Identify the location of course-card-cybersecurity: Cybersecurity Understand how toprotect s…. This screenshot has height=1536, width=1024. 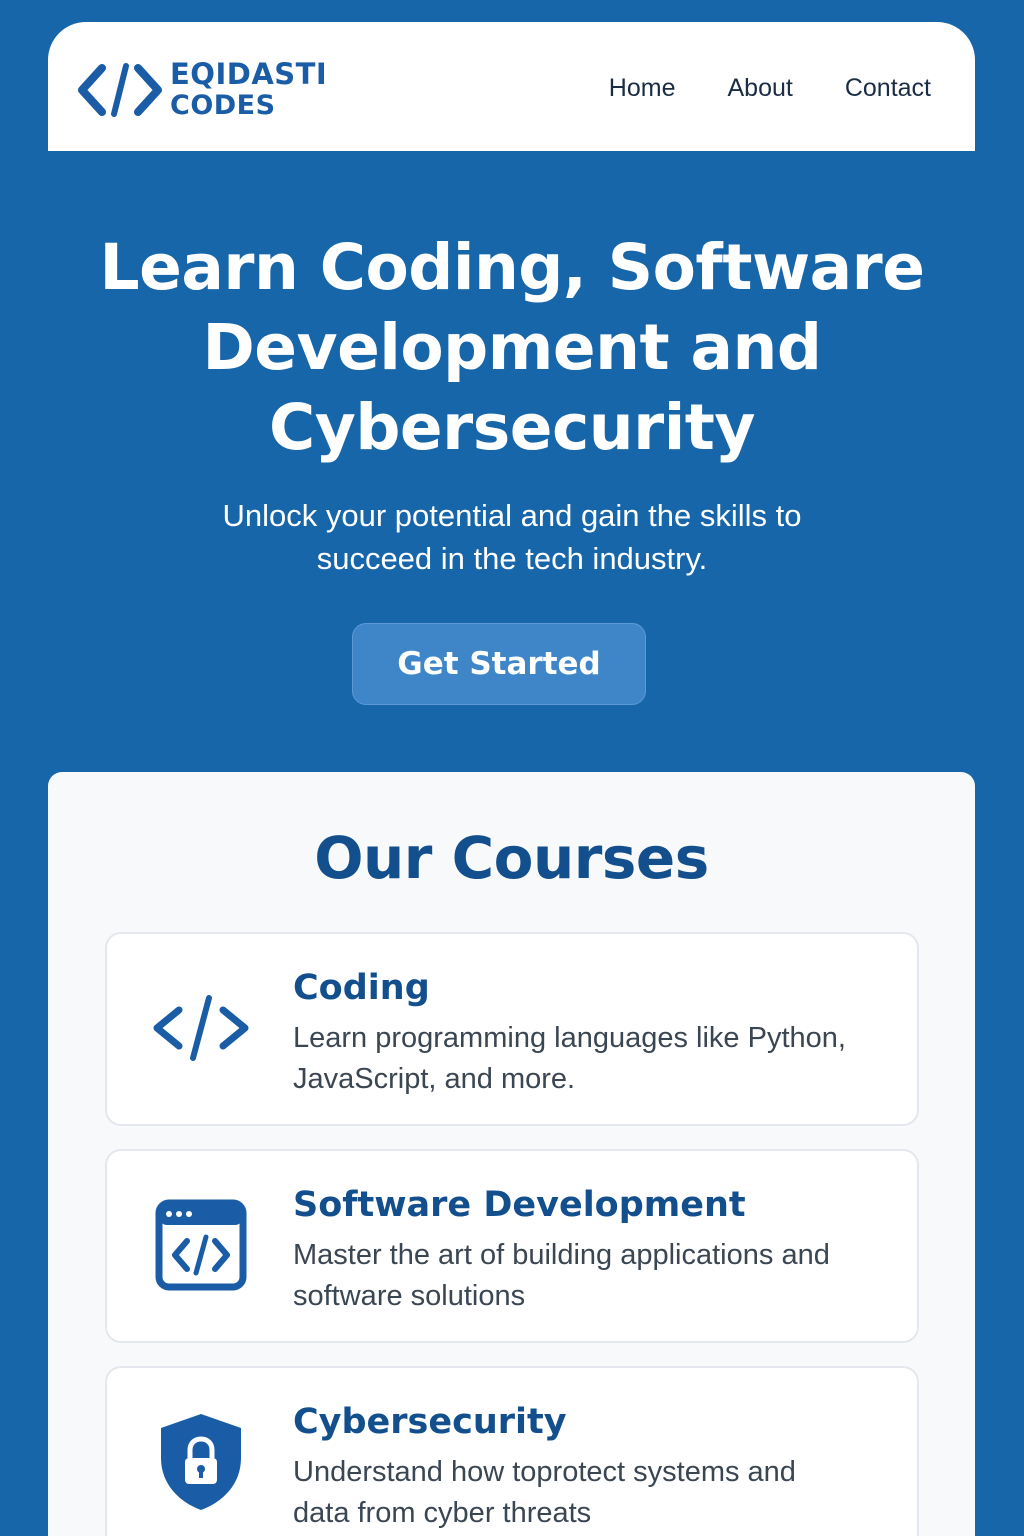
(512, 1451).